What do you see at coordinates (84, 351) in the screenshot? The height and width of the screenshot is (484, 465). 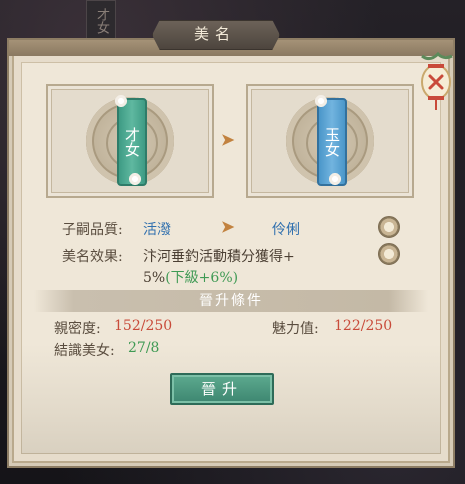 I see `beauties-label: 結識美女:` at bounding box center [84, 351].